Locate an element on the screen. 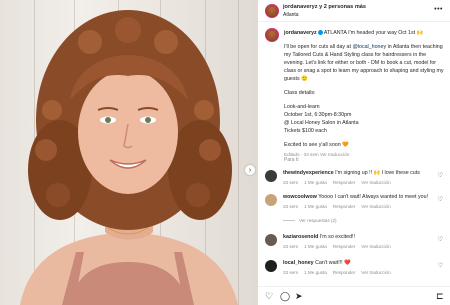  bookmark-icon: ⊏ is located at coordinates (440, 296).